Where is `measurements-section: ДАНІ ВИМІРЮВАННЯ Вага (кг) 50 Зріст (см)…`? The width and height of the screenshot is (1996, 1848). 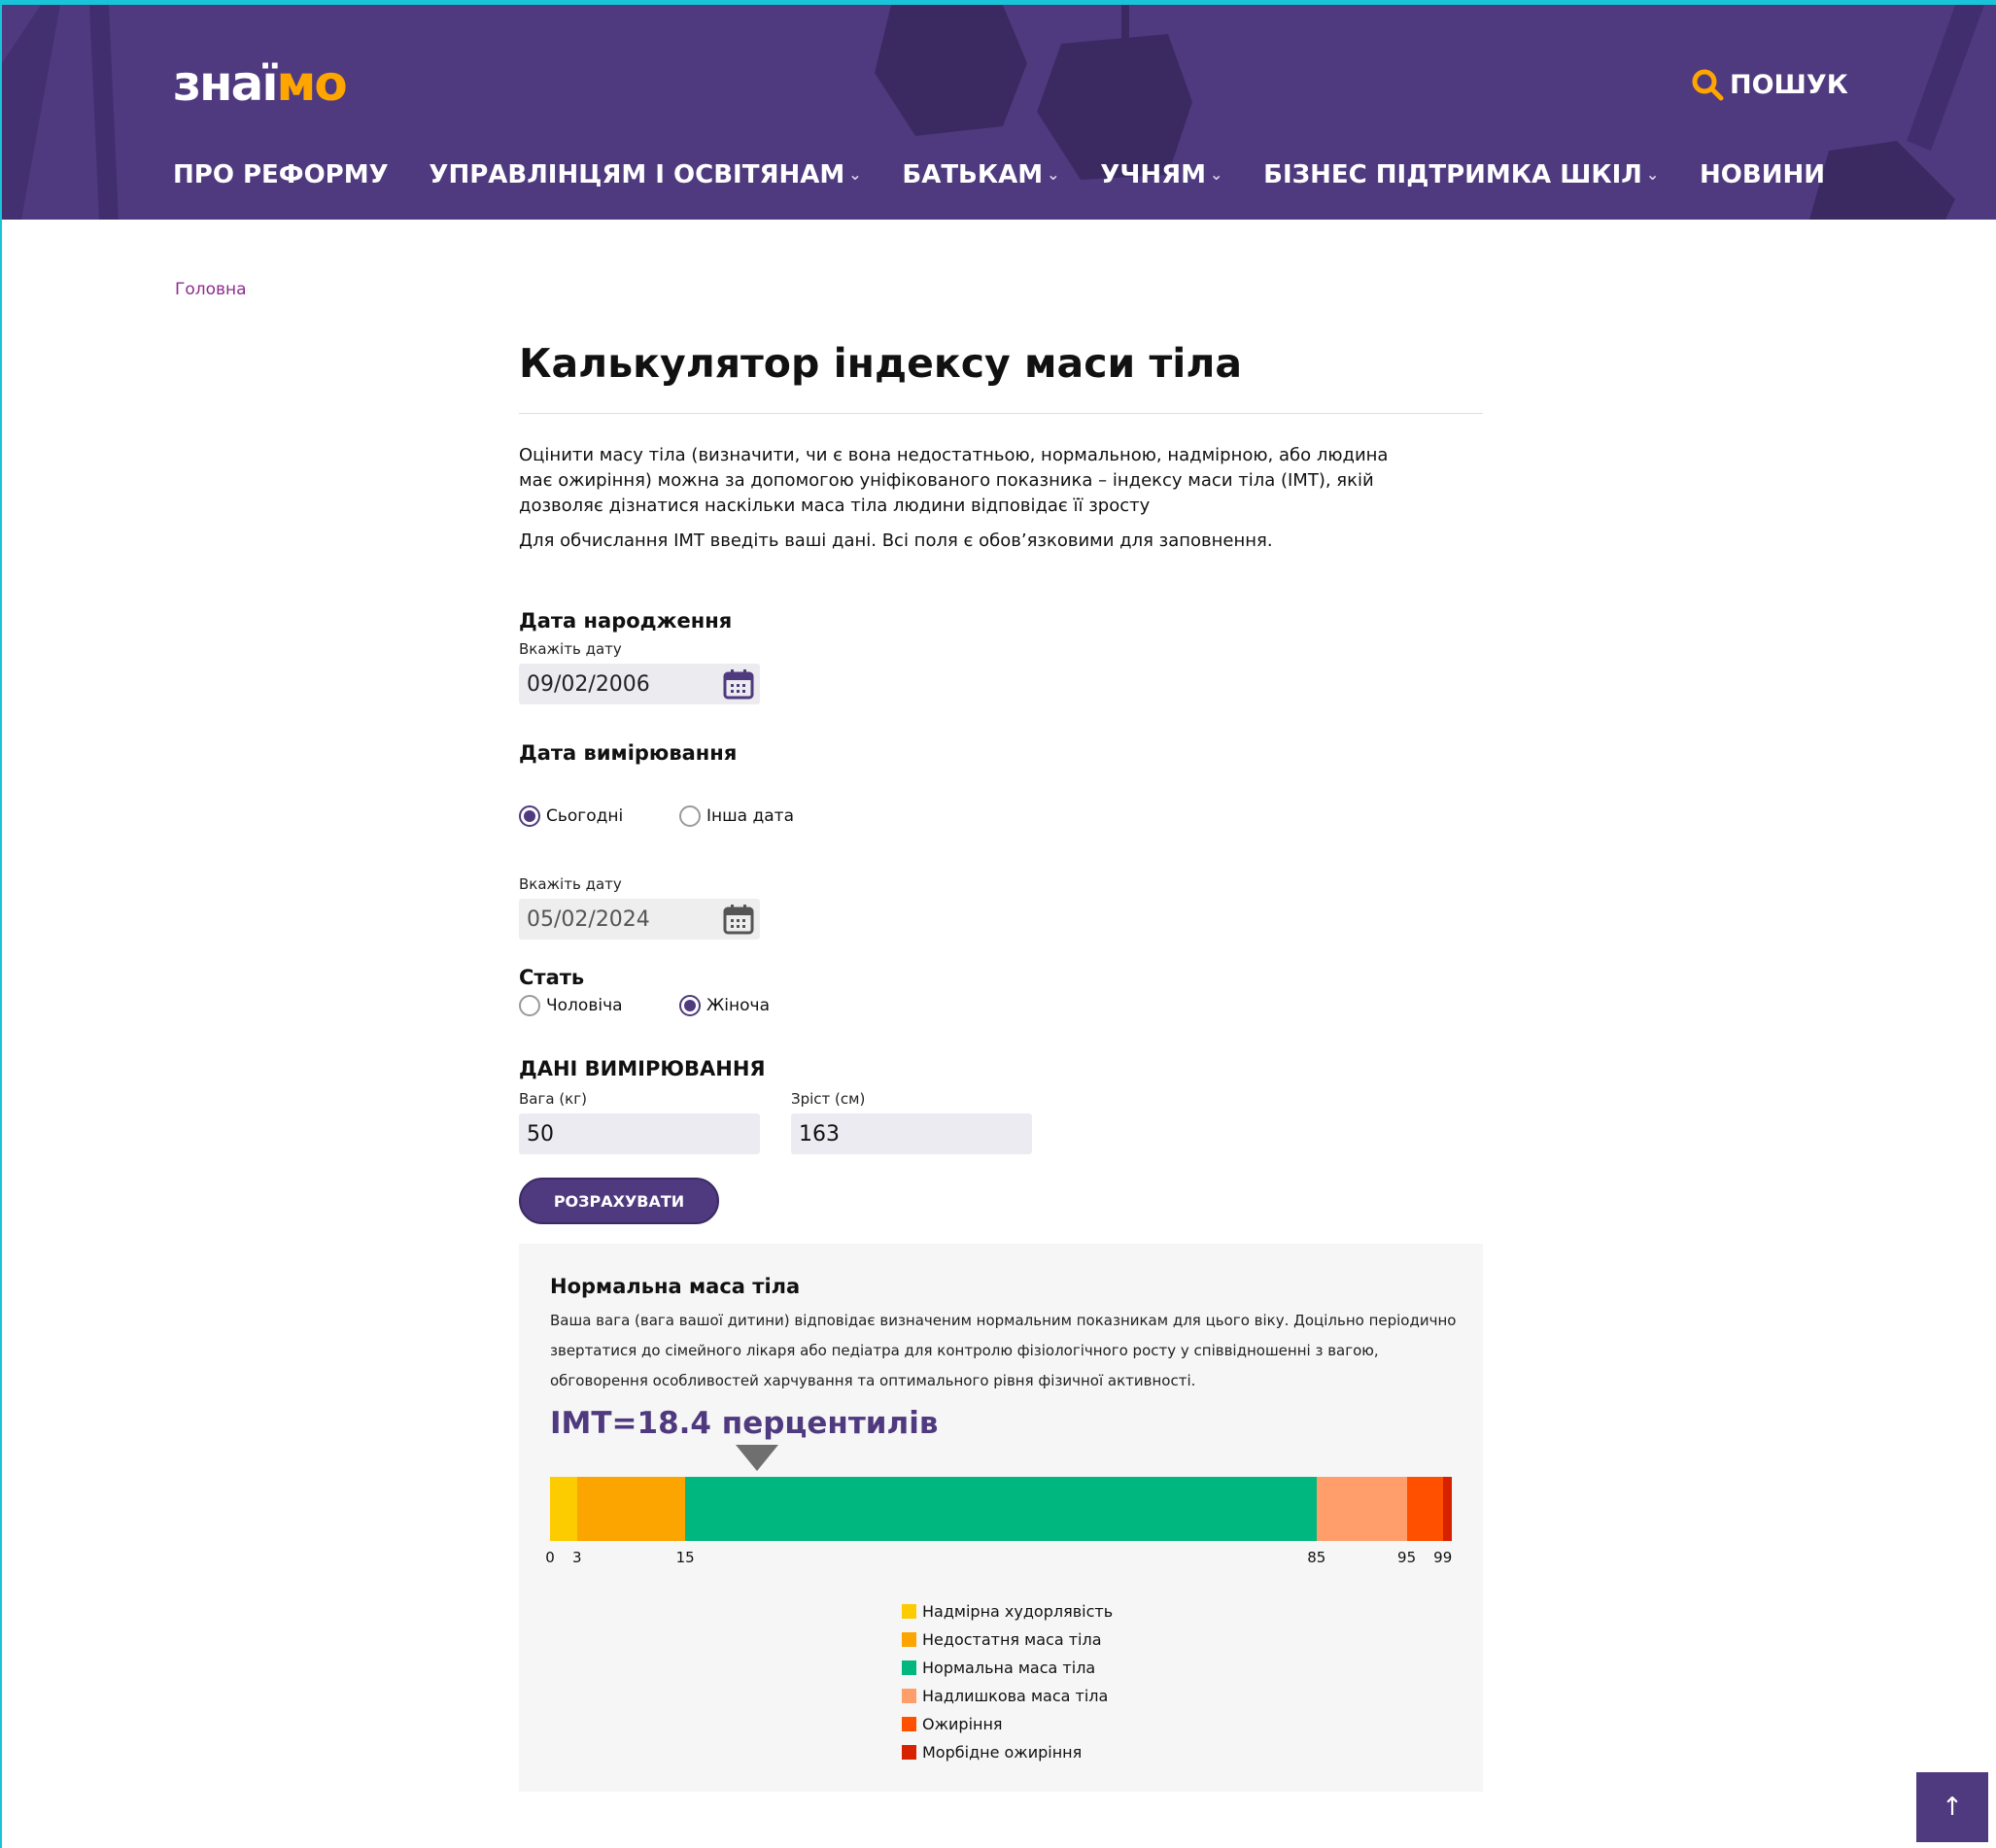 measurements-section: ДАНІ ВИМІРЮВАННЯ Вага (кг) 50 Зріст (см)… is located at coordinates (791, 1105).